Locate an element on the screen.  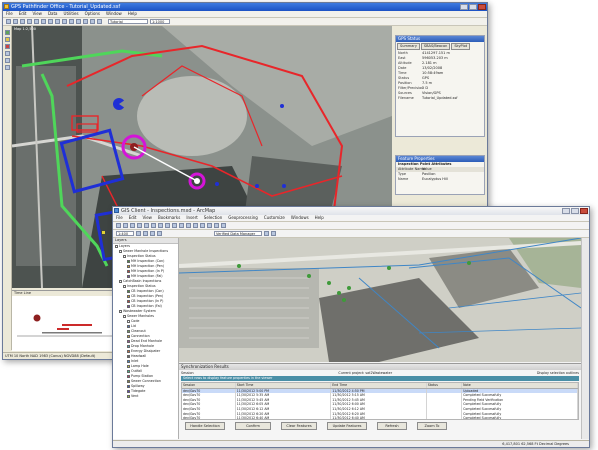
arcmap-select-icon is located at coordinates (216, 225).